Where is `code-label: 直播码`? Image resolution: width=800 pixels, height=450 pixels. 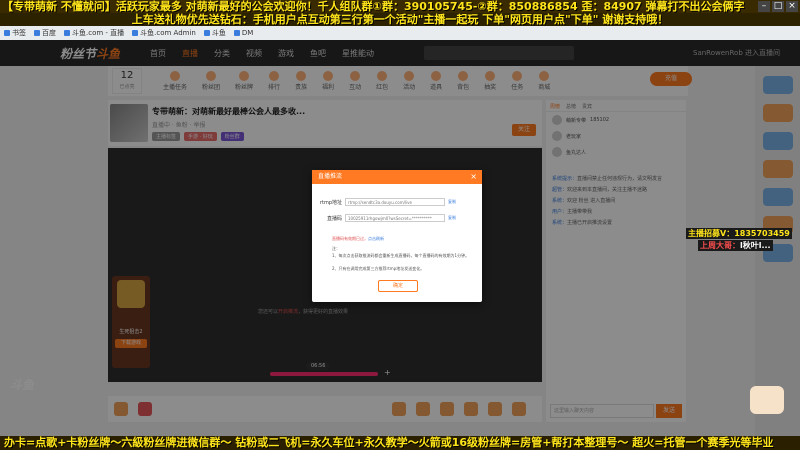
code-label: 直播码 is located at coordinates (334, 218).